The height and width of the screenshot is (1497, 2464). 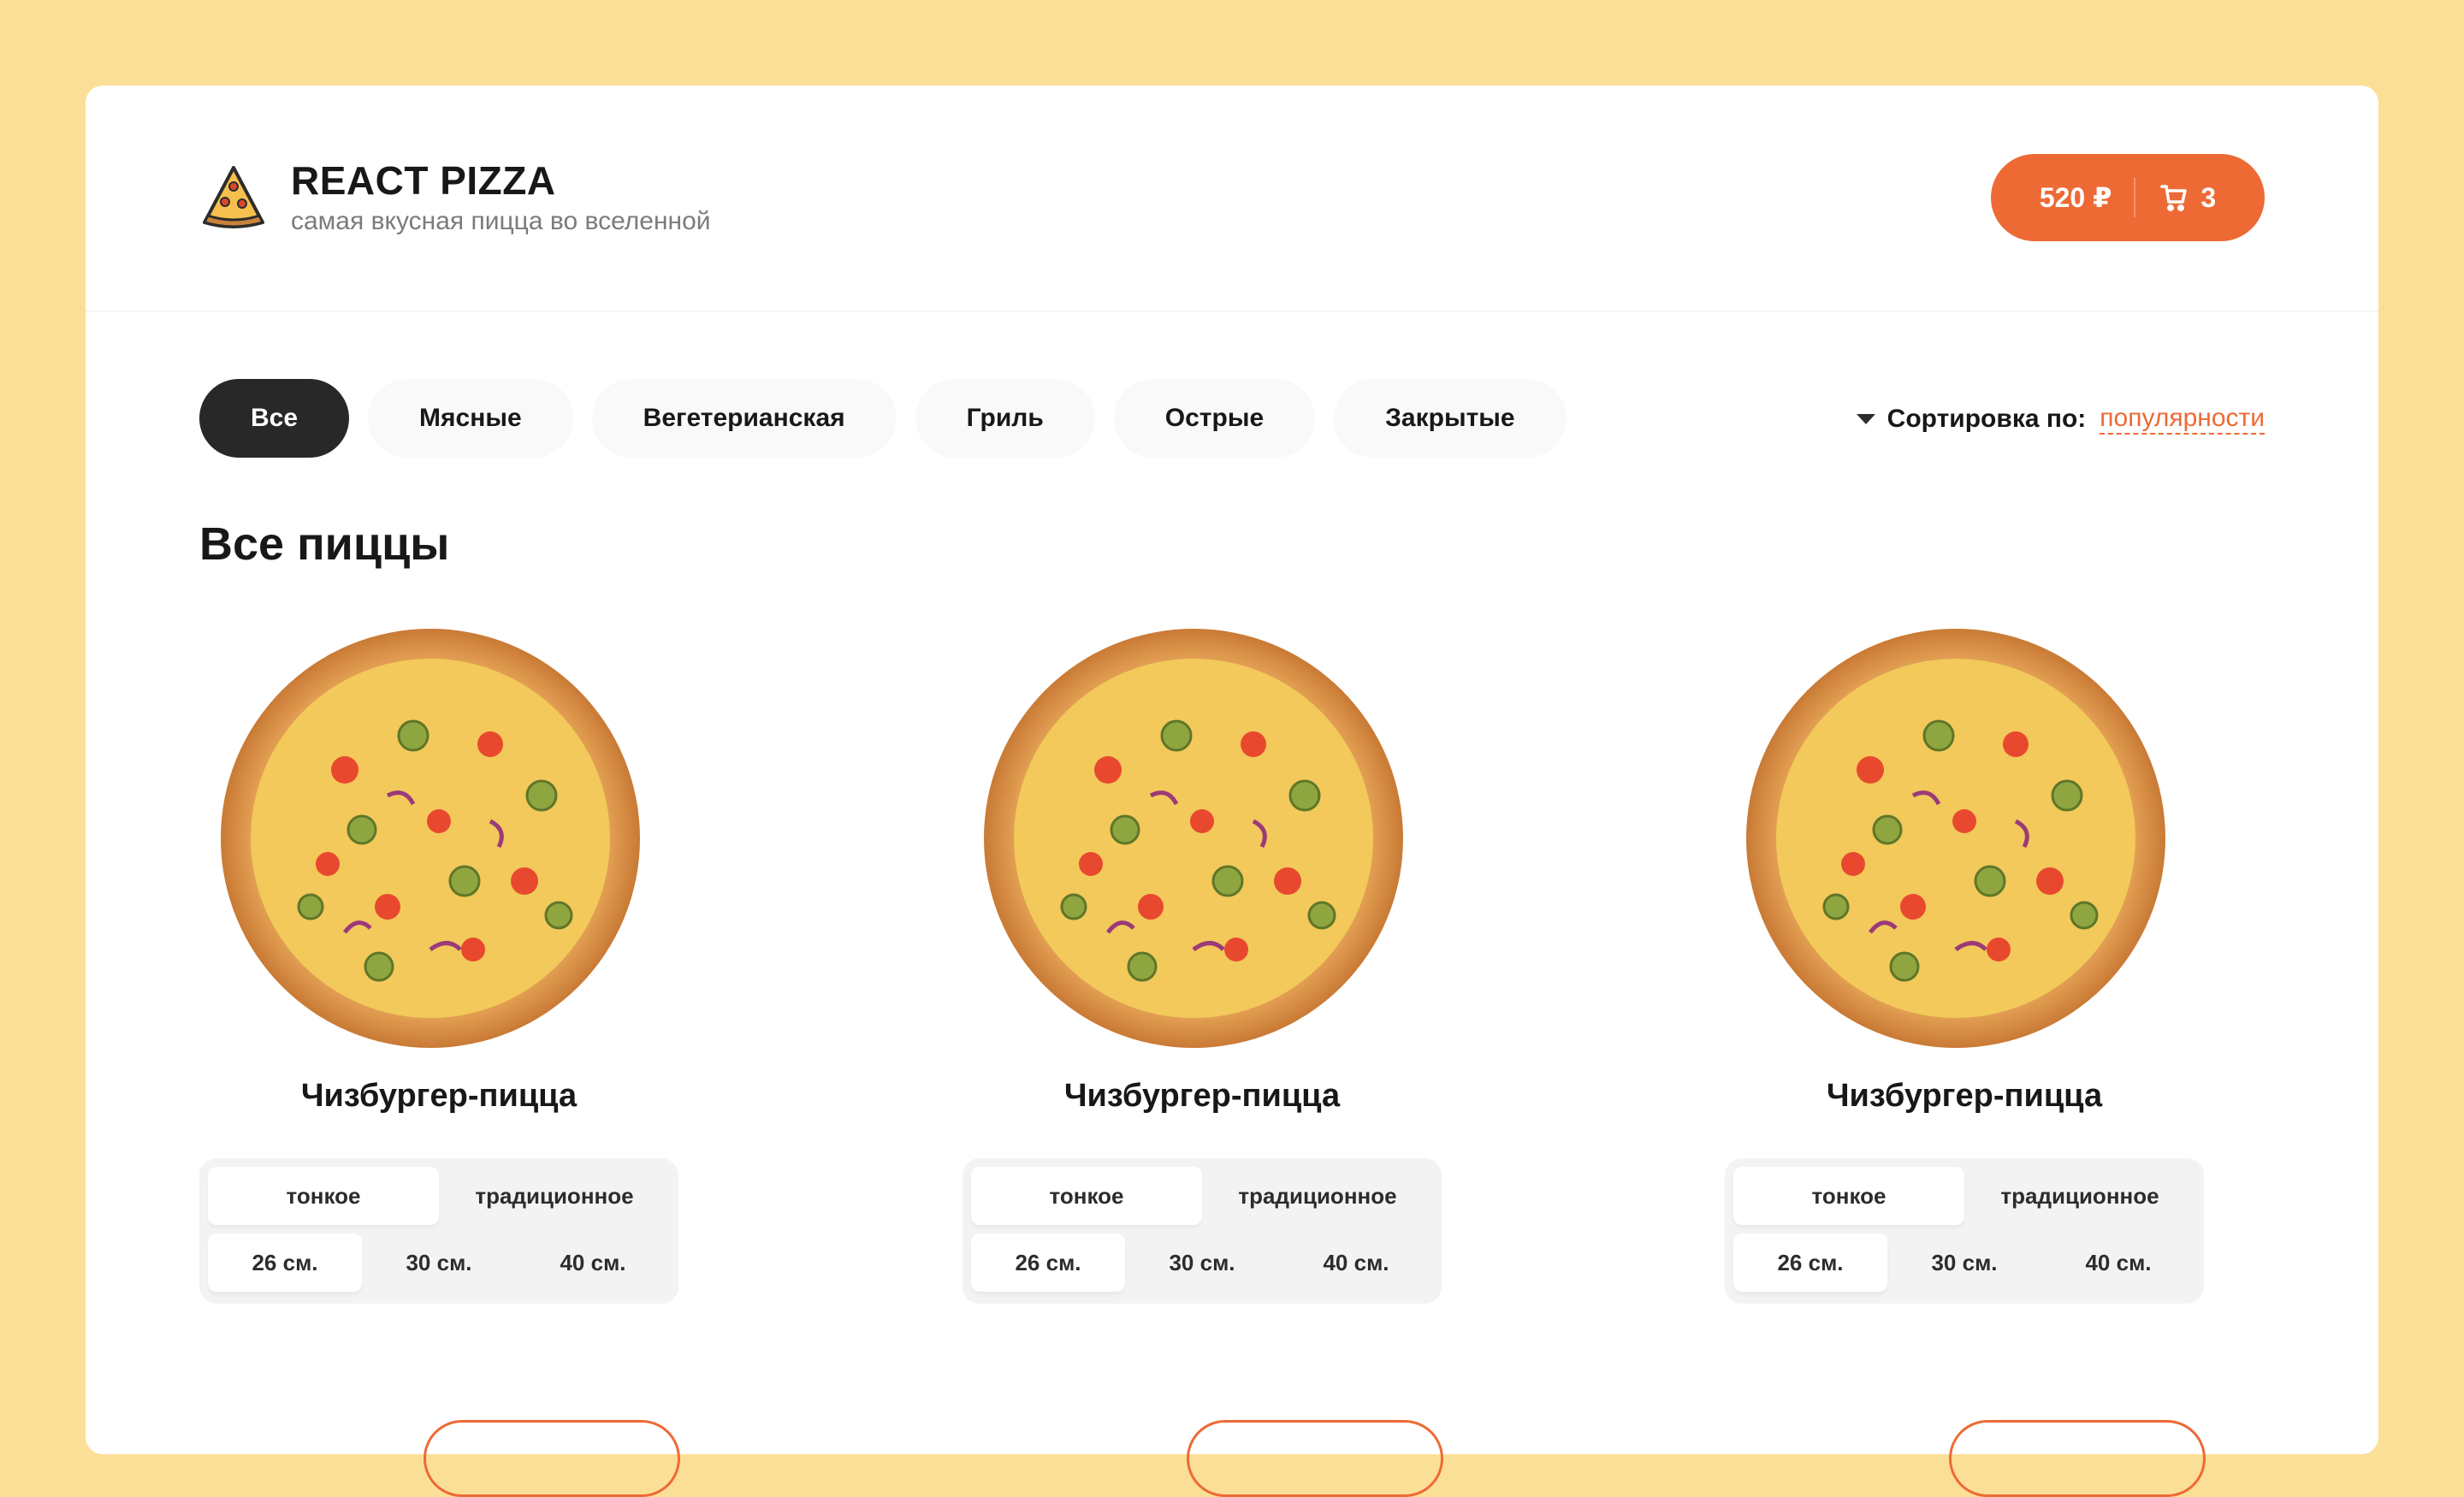 What do you see at coordinates (744, 418) in the screenshot?
I see `category-vegetarian: Вегетерианская` at bounding box center [744, 418].